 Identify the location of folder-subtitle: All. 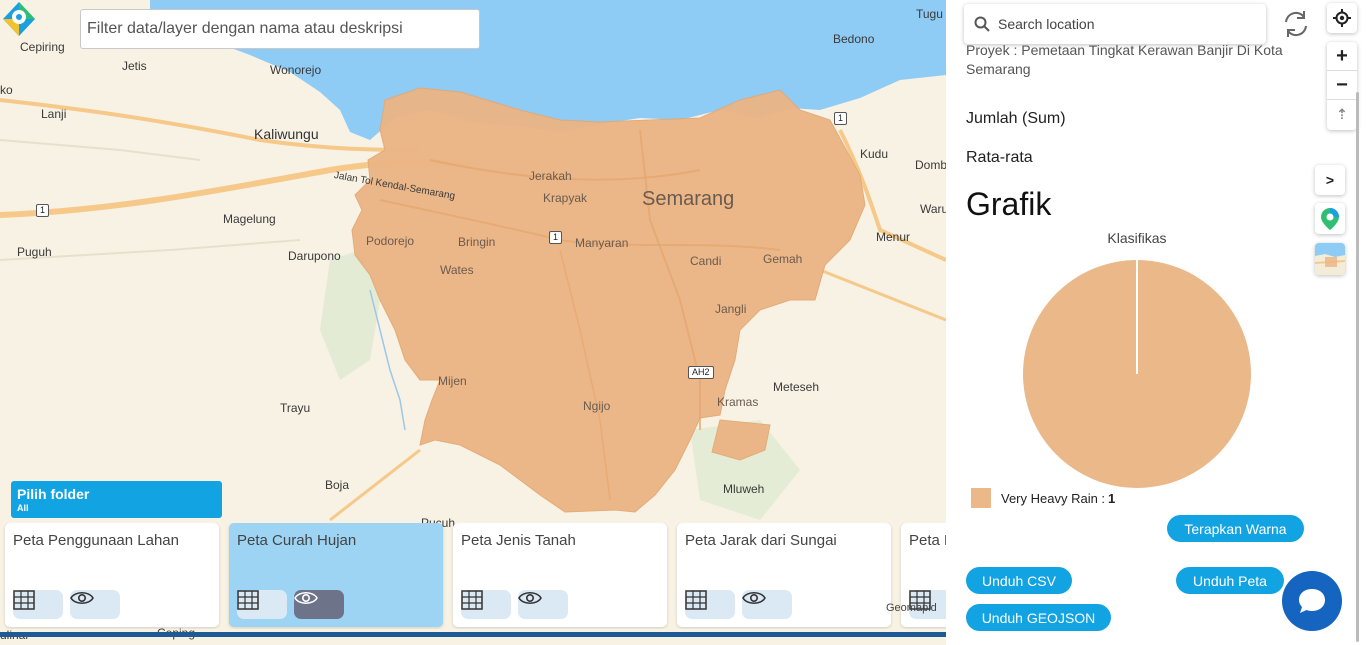
(23, 508).